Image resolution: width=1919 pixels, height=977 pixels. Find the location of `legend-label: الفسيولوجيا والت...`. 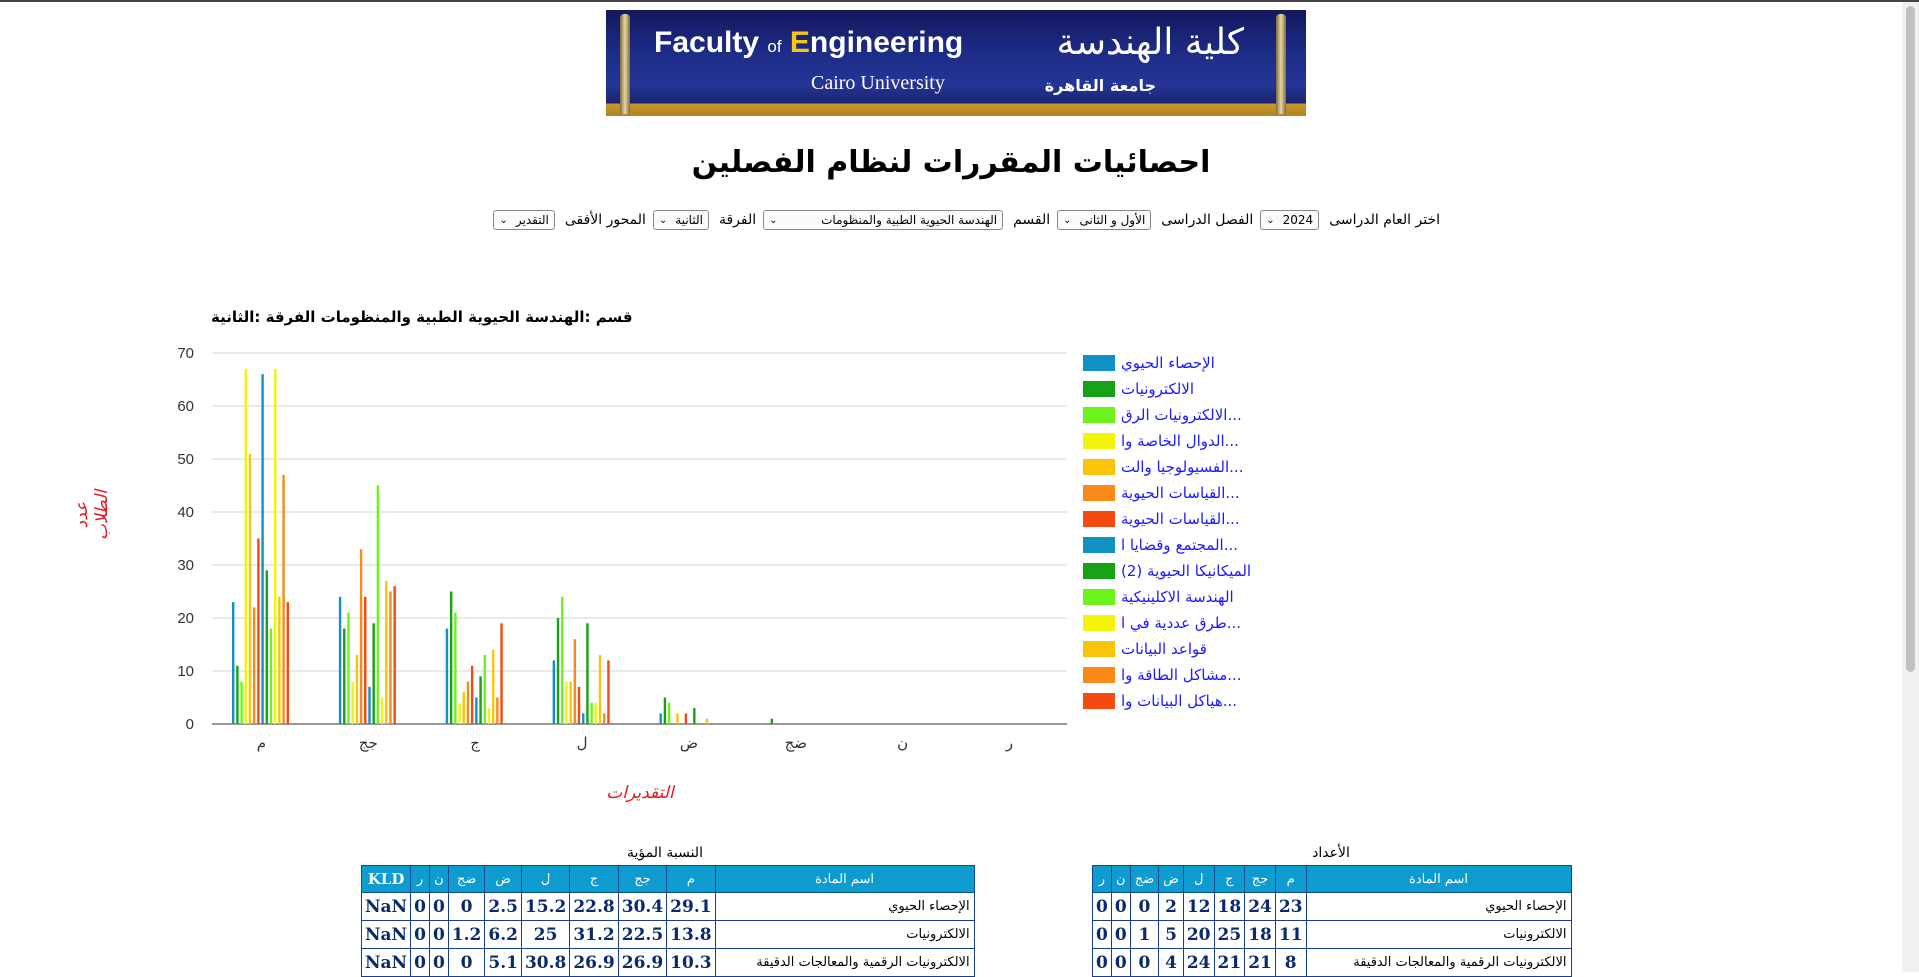

legend-label: الفسيولوجيا والت... is located at coordinates (1182, 467).